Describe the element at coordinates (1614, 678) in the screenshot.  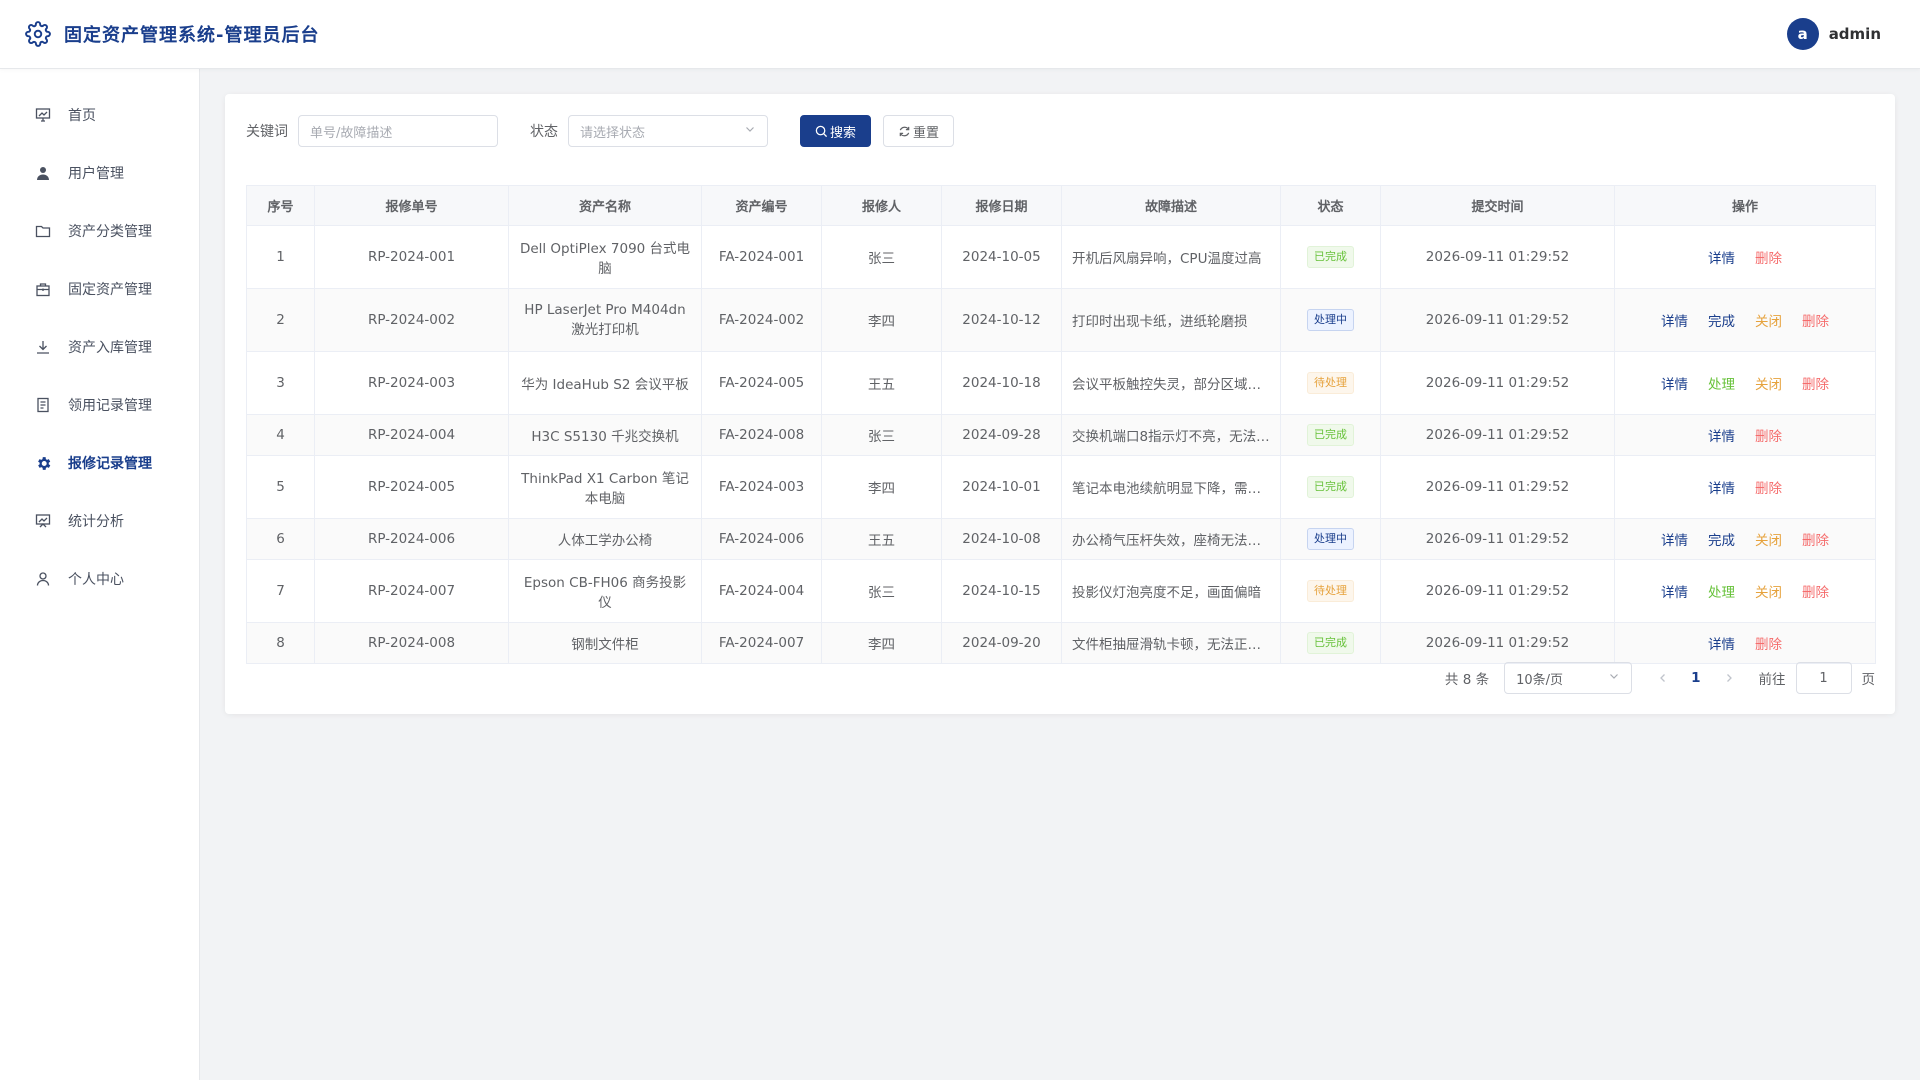
I see `chevron-down-icon` at that location.